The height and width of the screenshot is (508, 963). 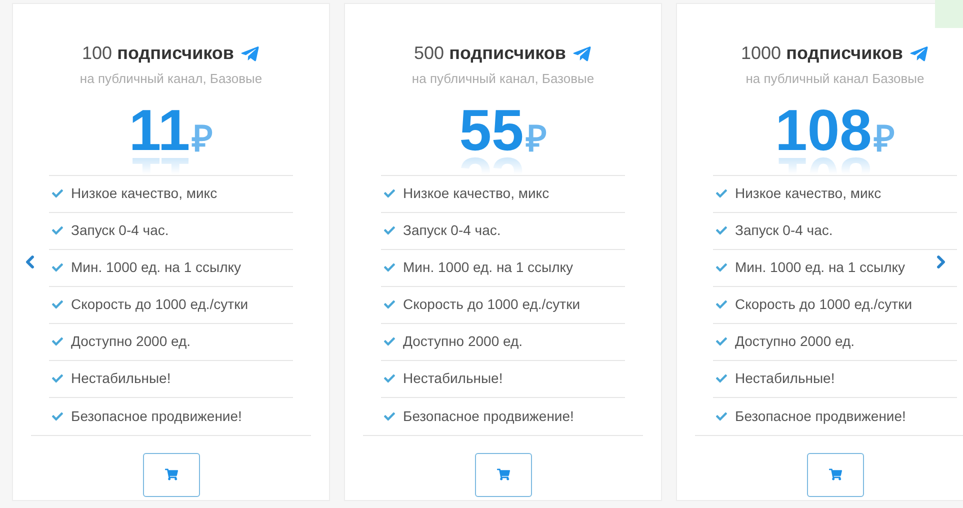 I want to click on price: 108, so click(x=823, y=130).